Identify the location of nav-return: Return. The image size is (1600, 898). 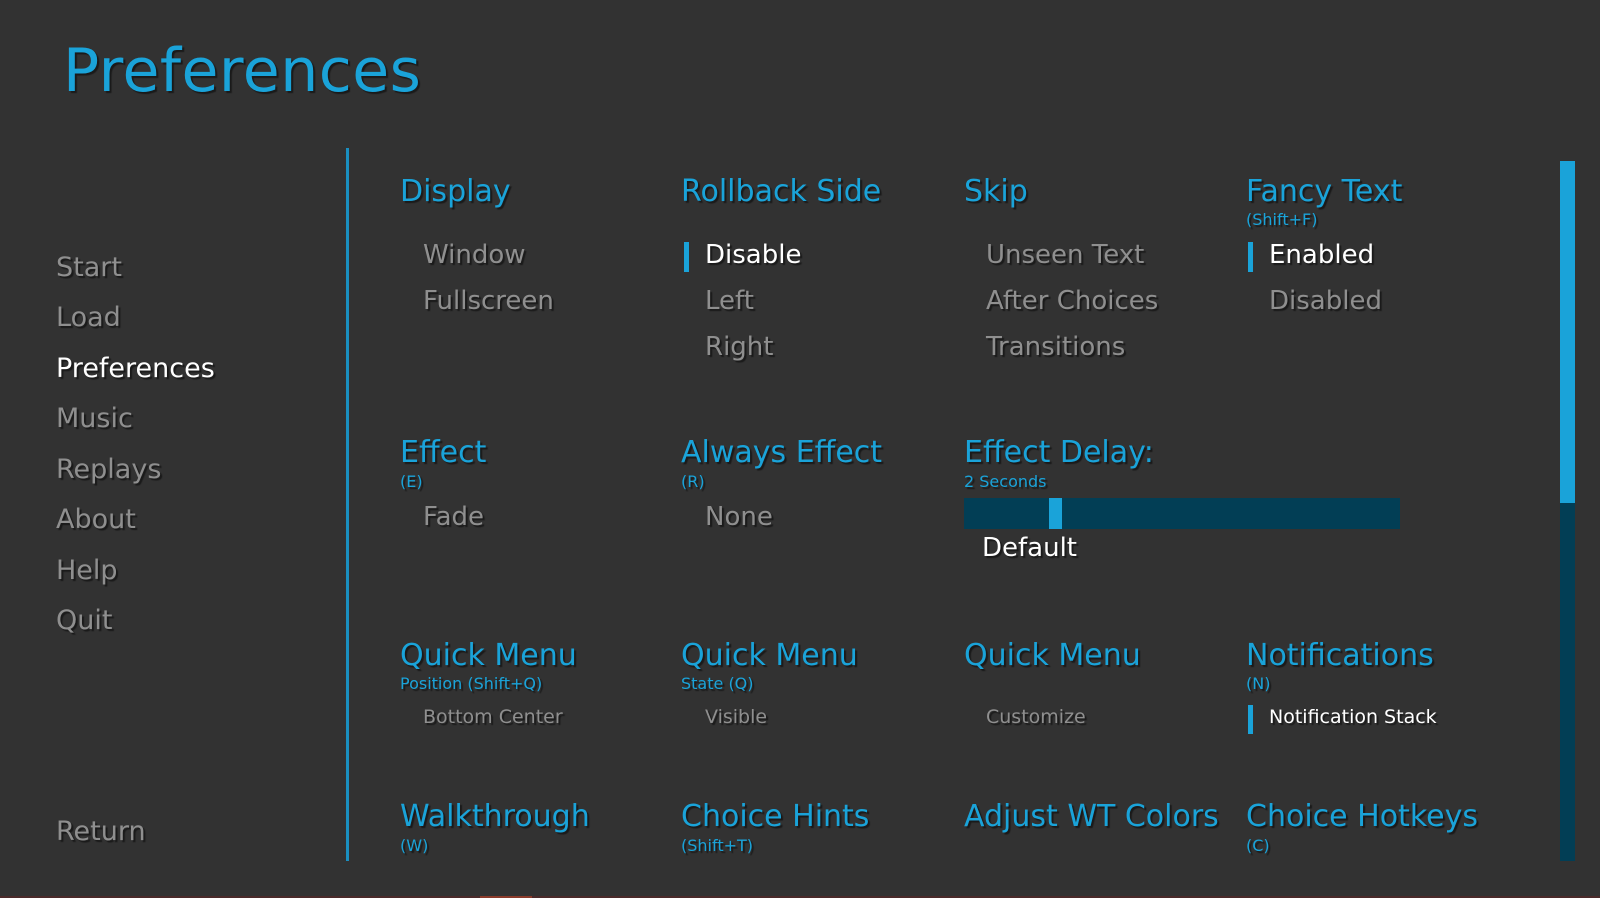
(101, 831).